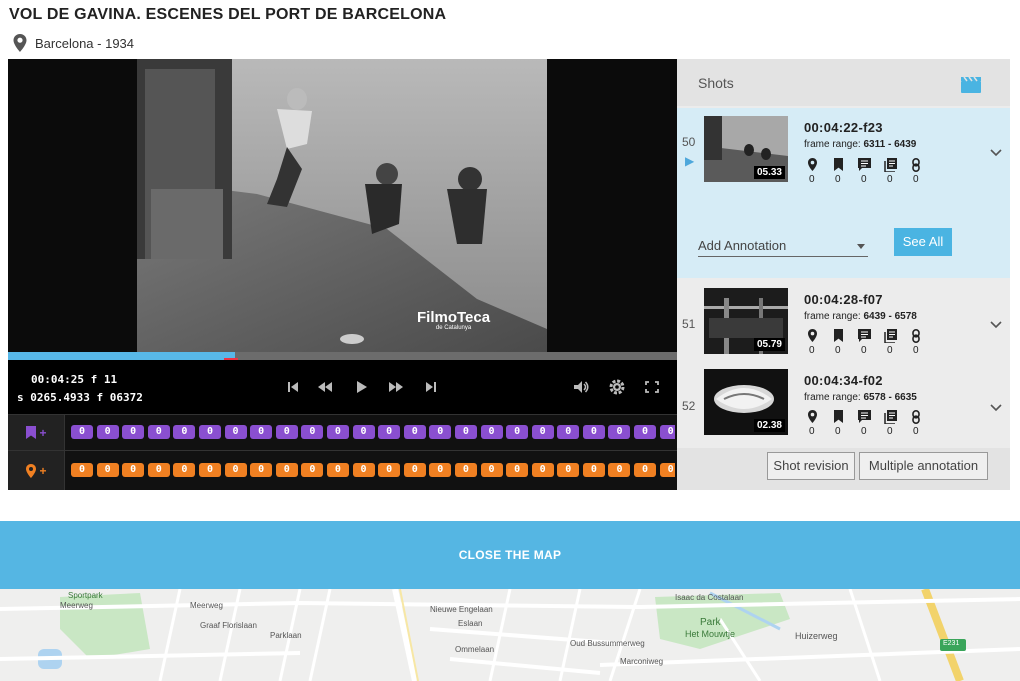 Image resolution: width=1020 pixels, height=681 pixels. I want to click on close-map-button: CLOSE THE MAP, so click(510, 555).